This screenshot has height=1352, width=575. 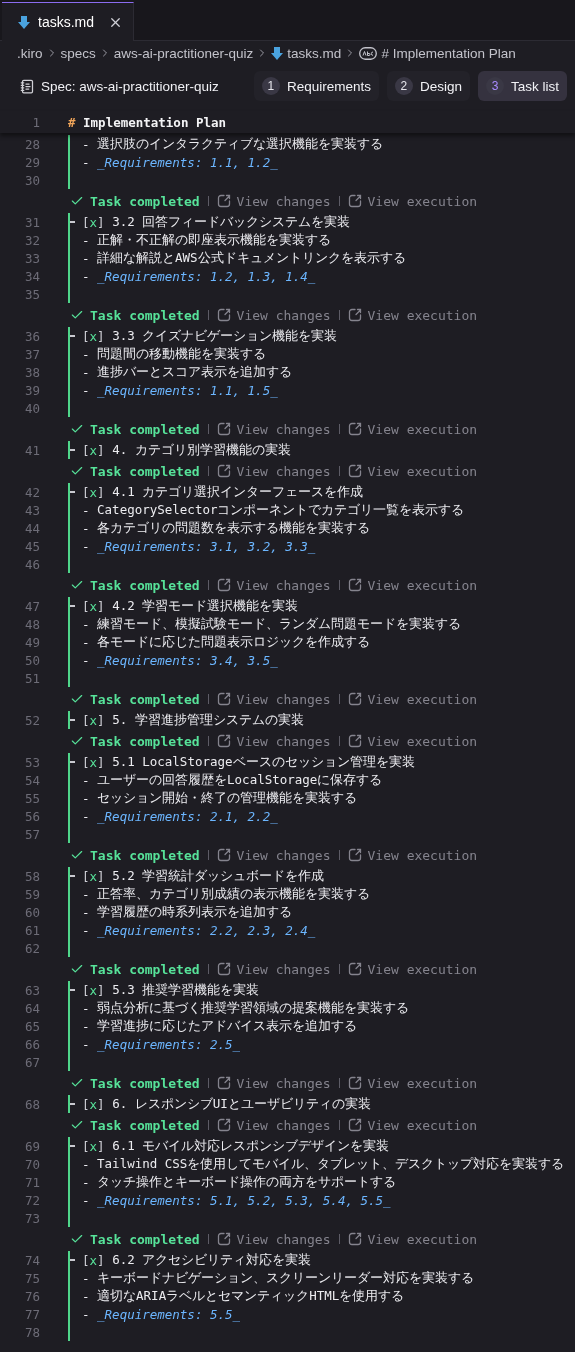 What do you see at coordinates (32, 1218) in the screenshot?
I see `line-number: 73` at bounding box center [32, 1218].